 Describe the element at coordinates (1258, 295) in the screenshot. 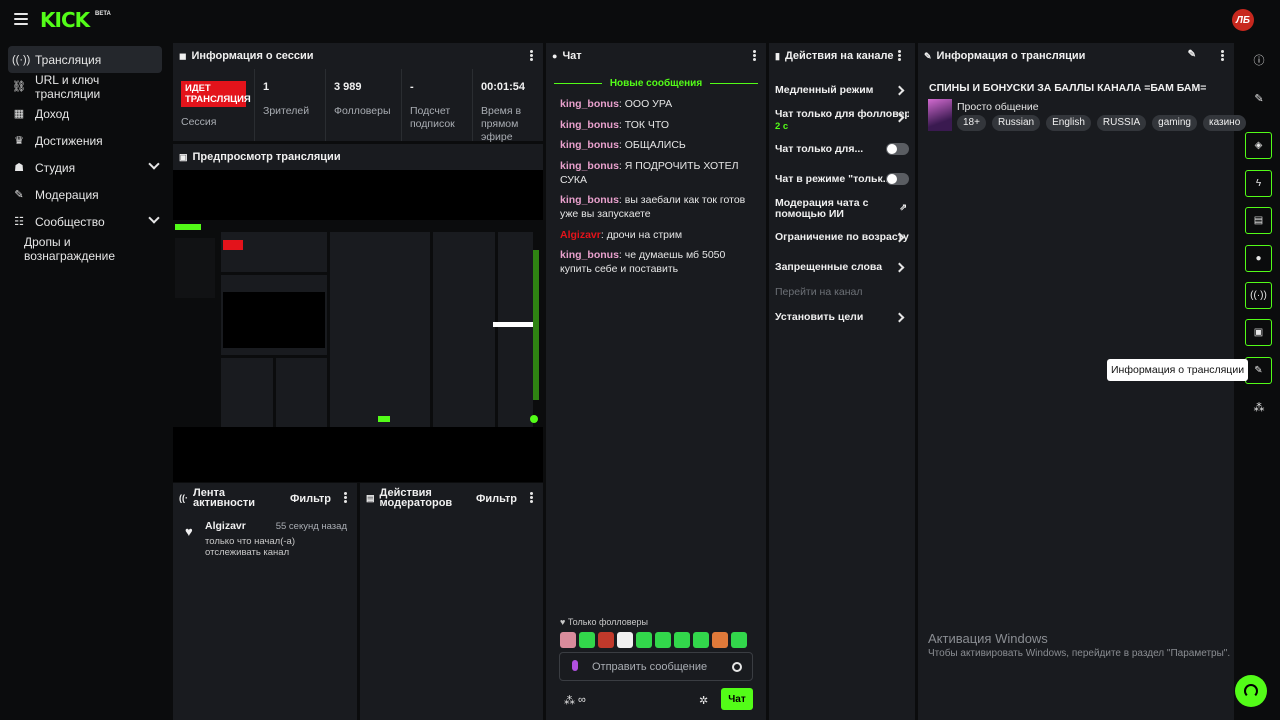

I see `rail-activity-button: ((·))` at that location.